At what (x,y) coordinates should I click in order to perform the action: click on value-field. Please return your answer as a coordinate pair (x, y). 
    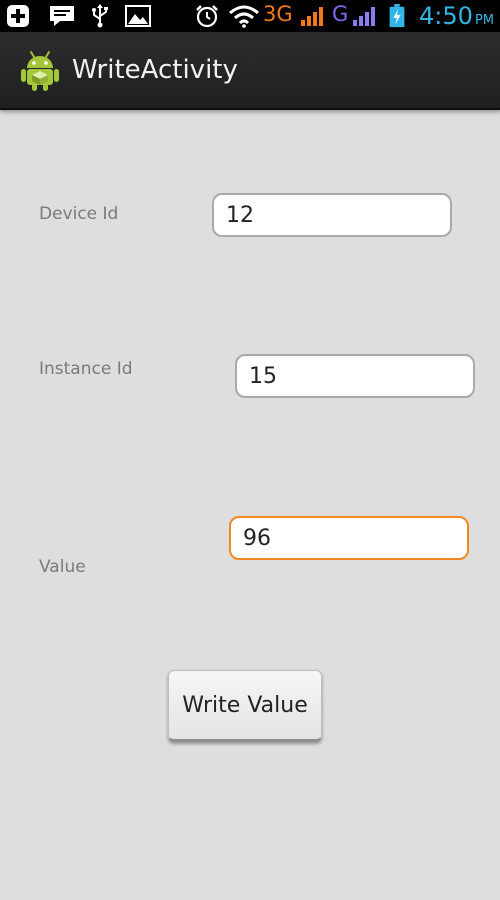
    Looking at the image, I should click on (349, 538).